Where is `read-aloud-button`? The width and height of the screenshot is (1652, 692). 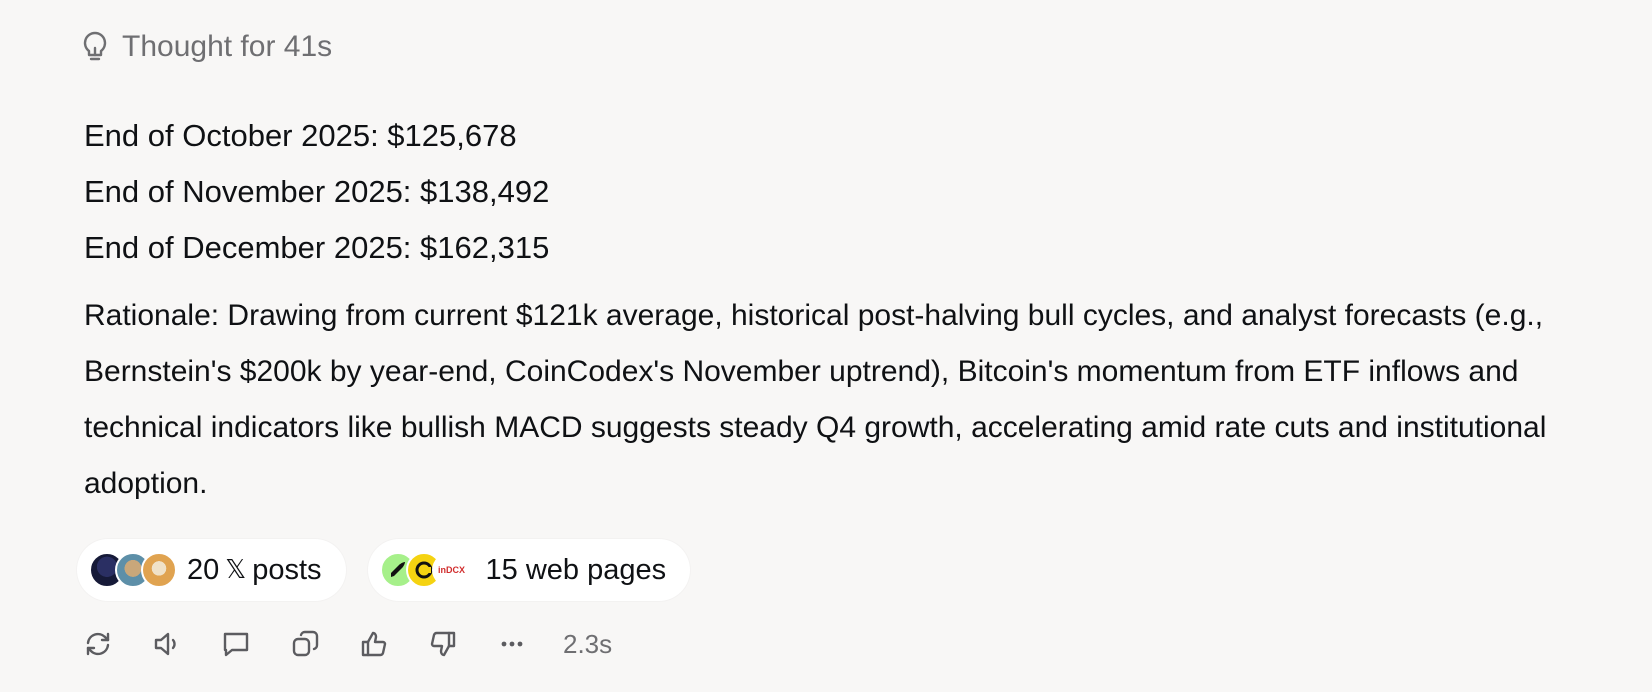
read-aloud-button is located at coordinates (167, 644).